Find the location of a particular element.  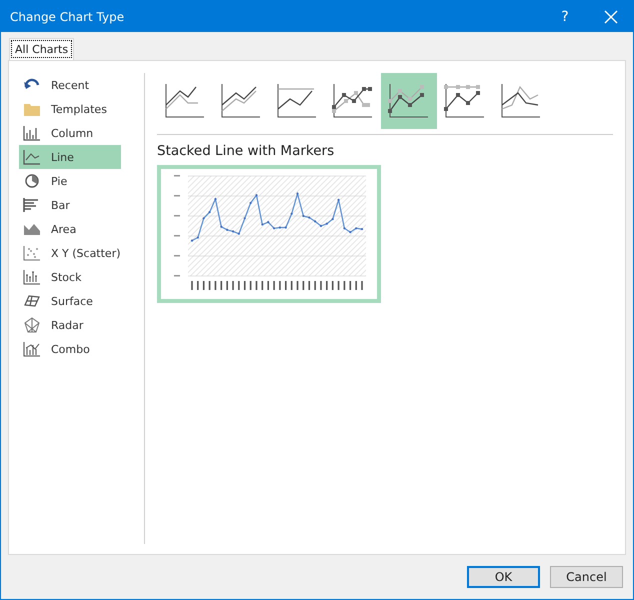

stock-chart-icon is located at coordinates (32, 277).